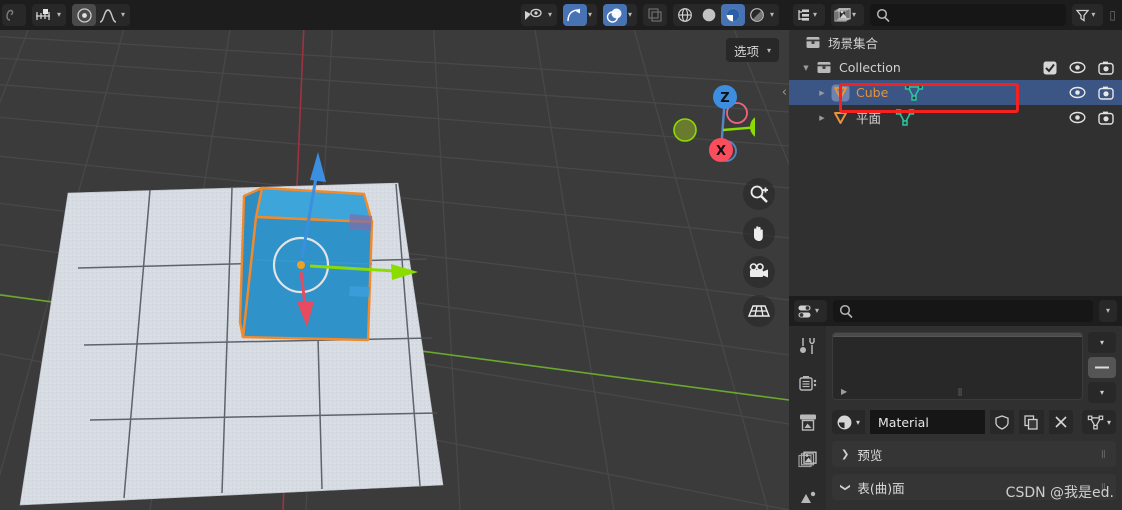  I want to click on checkbox-checked-icon, so click(1050, 68).